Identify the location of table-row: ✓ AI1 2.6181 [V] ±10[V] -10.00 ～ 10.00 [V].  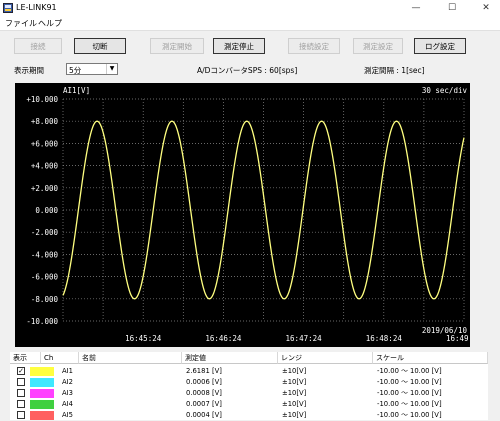
(249, 371).